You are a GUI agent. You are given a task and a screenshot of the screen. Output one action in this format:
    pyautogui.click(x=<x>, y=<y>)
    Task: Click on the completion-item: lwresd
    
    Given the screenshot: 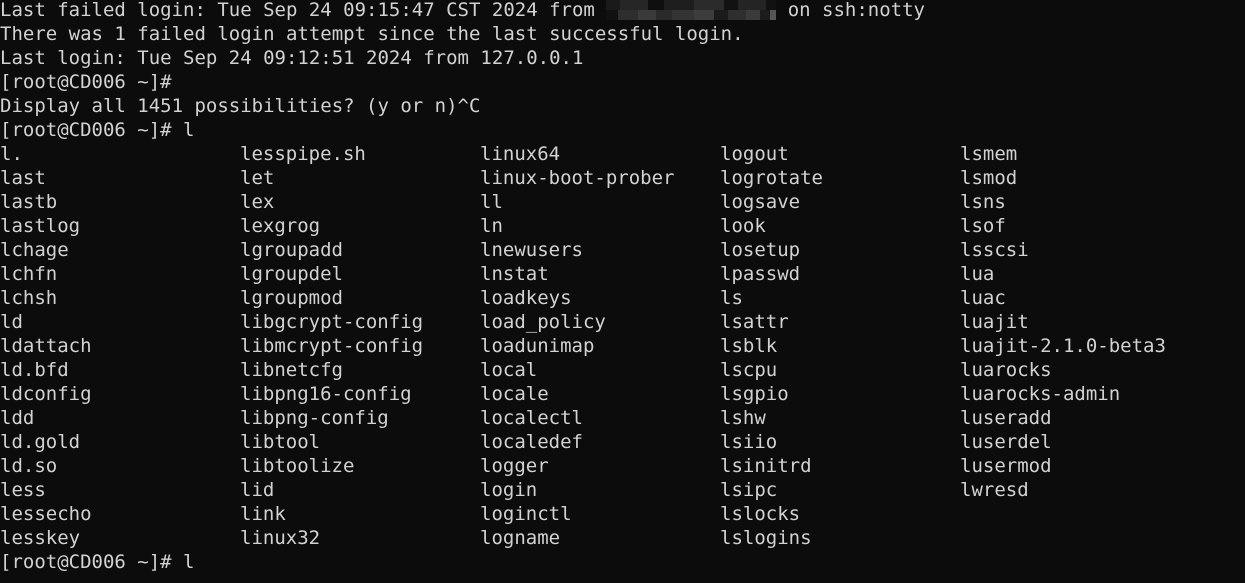 What is the action you would take?
    pyautogui.click(x=994, y=490)
    